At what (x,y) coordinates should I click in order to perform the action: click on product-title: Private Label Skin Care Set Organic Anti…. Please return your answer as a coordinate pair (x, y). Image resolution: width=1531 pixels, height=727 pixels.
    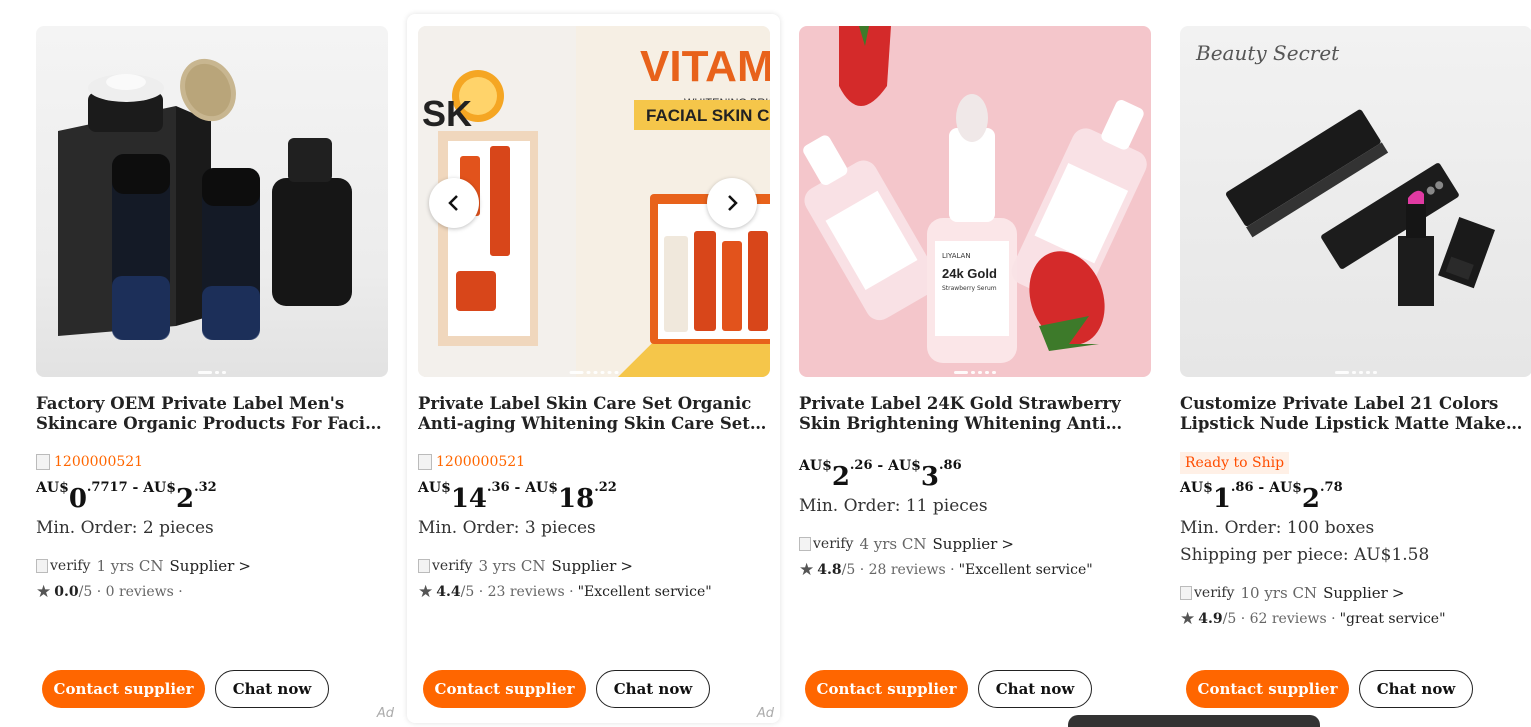
    Looking at the image, I should click on (594, 414).